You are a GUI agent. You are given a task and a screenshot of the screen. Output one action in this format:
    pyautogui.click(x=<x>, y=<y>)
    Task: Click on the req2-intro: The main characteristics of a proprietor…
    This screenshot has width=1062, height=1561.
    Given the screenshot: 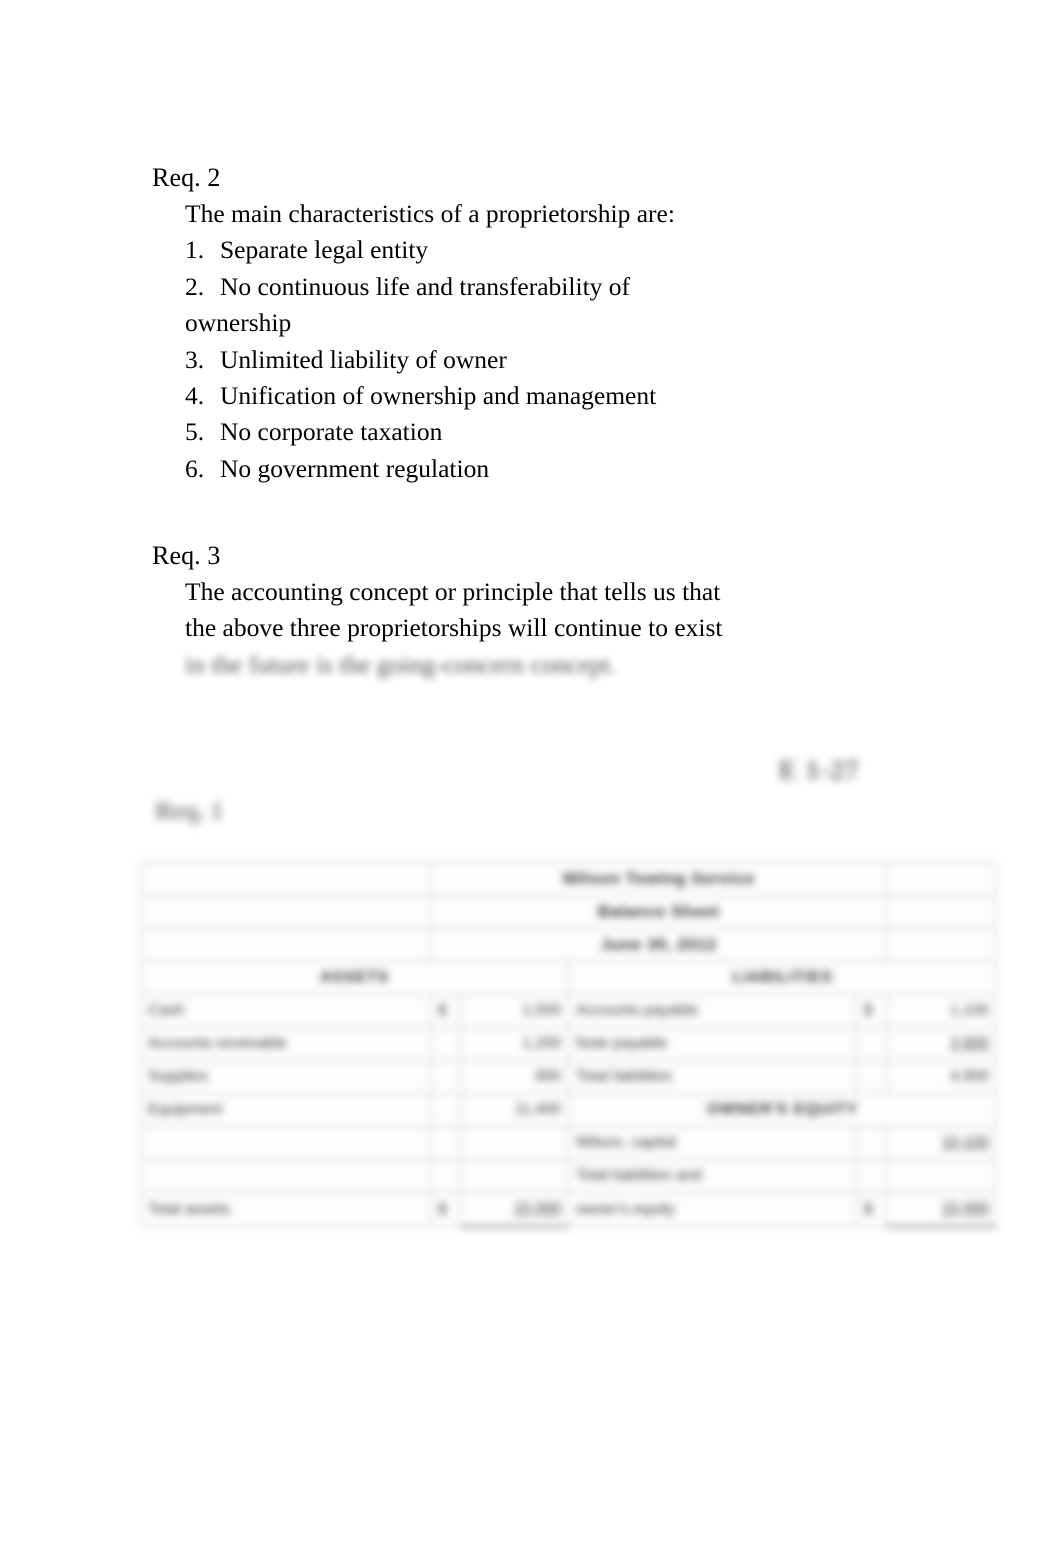 What is the action you would take?
    pyautogui.click(x=430, y=213)
    